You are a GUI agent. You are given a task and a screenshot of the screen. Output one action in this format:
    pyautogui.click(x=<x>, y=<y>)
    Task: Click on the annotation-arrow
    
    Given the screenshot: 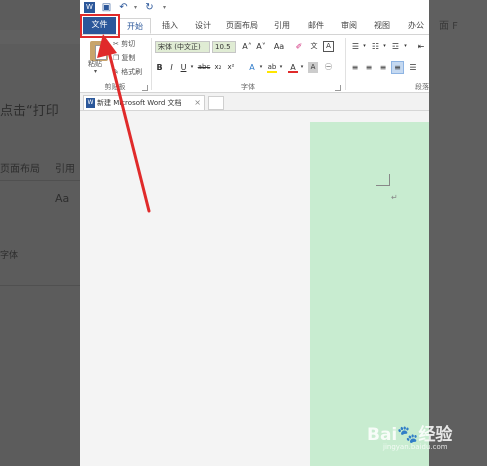 What is the action you would take?
    pyautogui.click(x=124, y=123)
    